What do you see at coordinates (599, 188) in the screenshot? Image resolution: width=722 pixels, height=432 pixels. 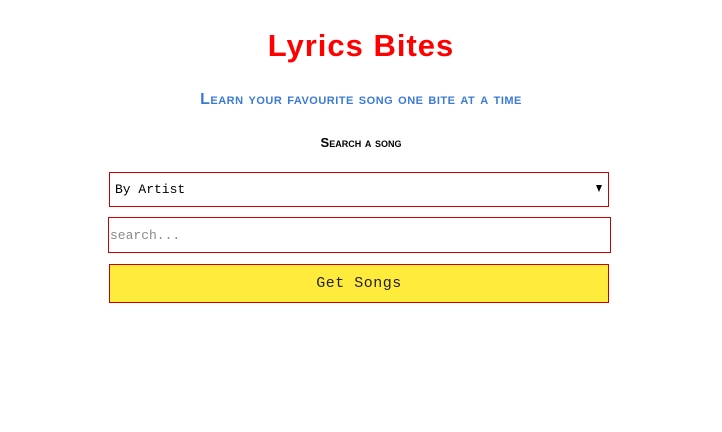 I see `chevron-down-icon` at bounding box center [599, 188].